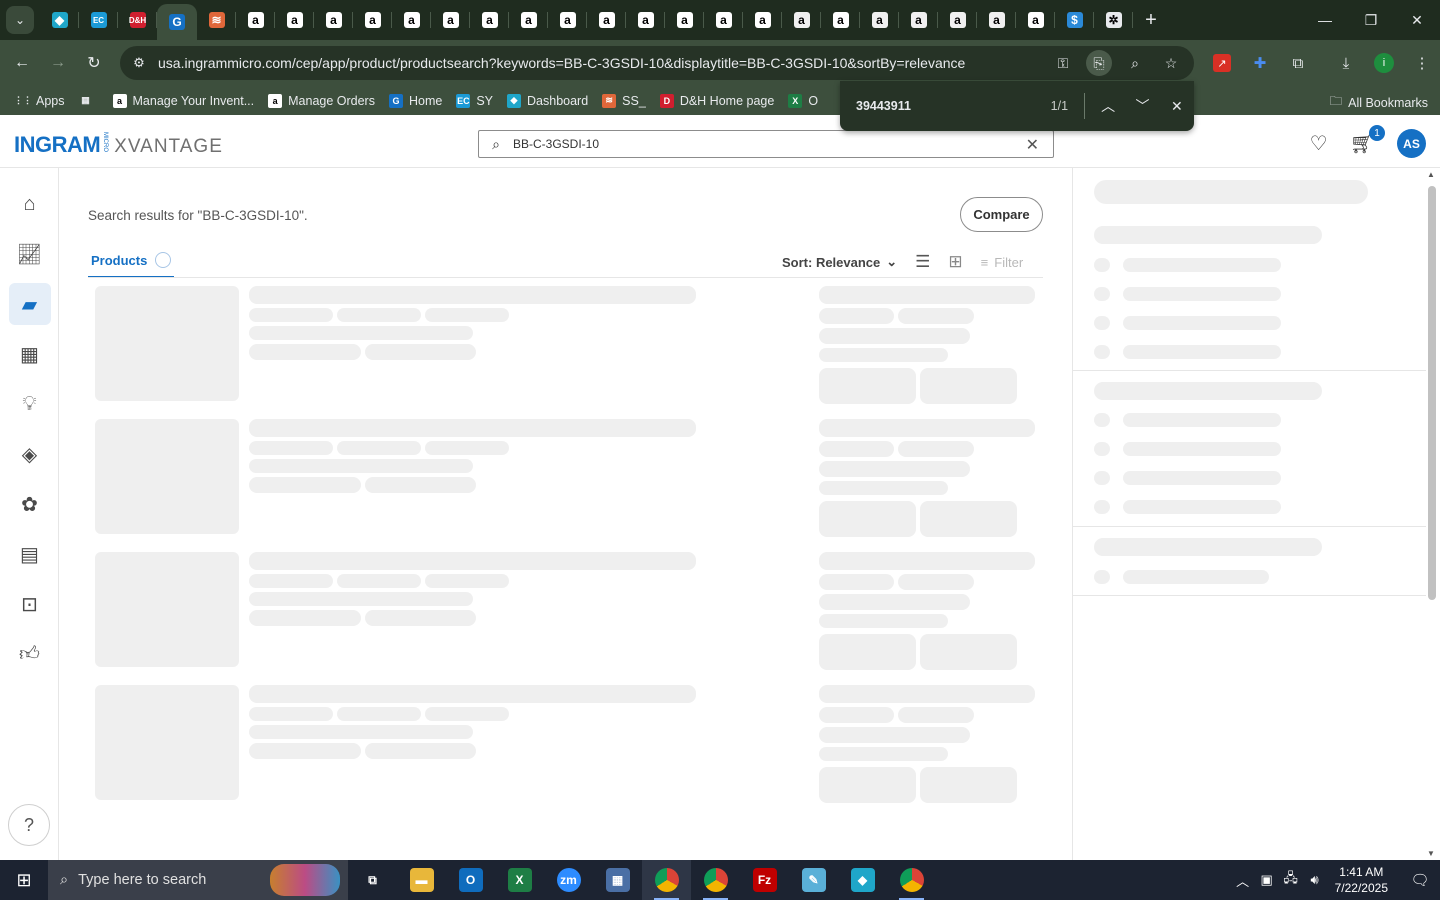 The image size is (1440, 900). Describe the element at coordinates (29, 254) in the screenshot. I see `nav-analytics: 📈︎` at that location.